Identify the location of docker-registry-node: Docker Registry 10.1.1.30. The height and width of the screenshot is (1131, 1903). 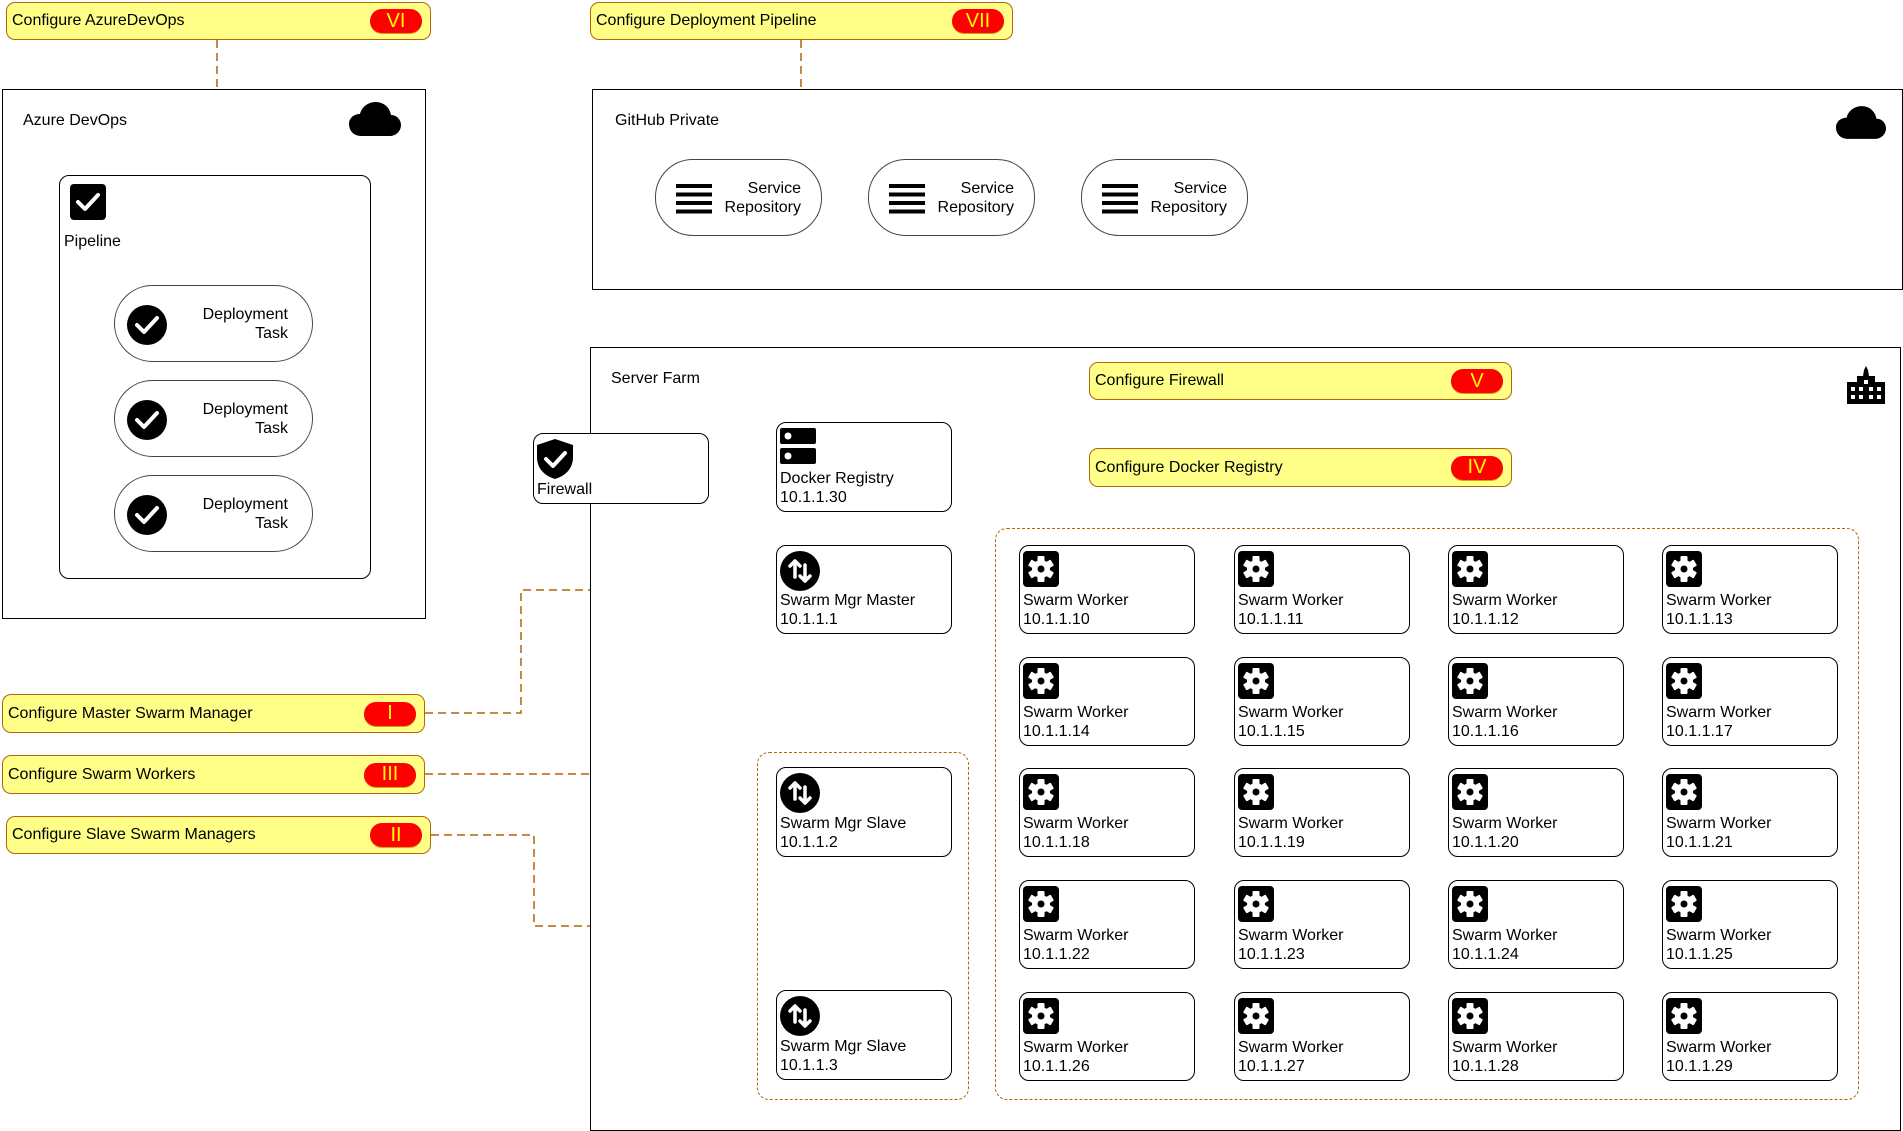
(864, 467).